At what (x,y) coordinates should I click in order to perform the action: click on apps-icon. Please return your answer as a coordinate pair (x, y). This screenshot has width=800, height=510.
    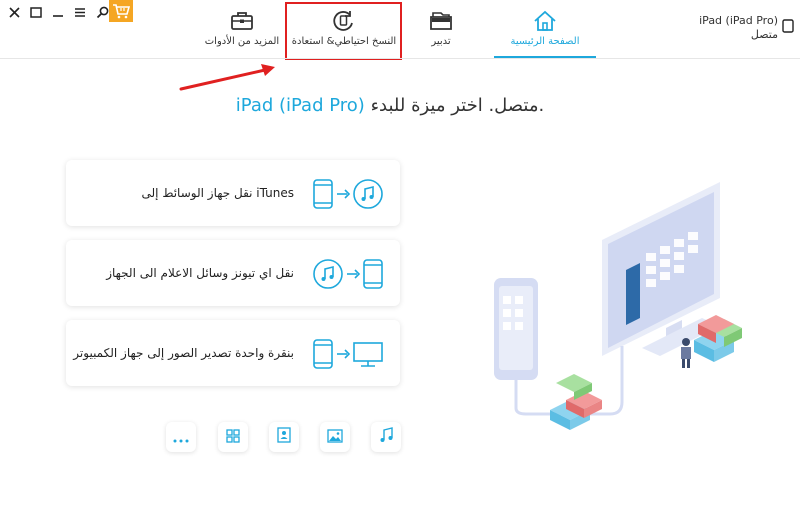
    Looking at the image, I should click on (233, 437).